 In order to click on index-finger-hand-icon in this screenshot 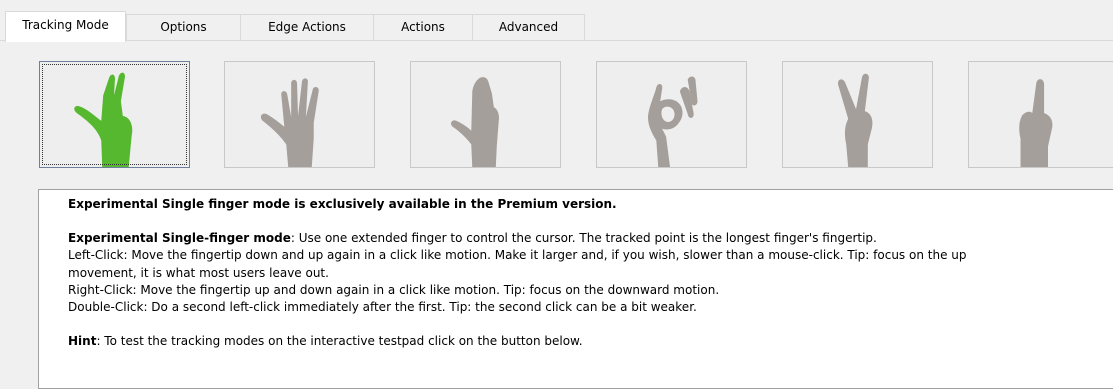, I will do `click(1036, 123)`.